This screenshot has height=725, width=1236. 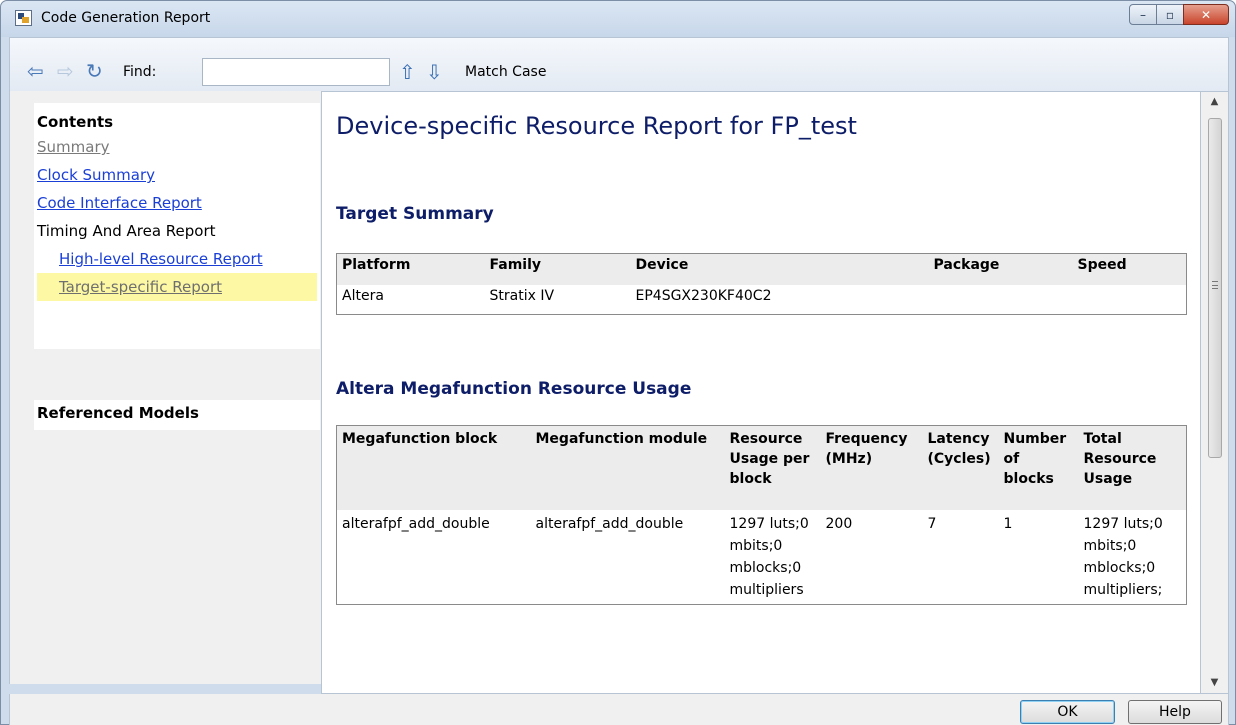 What do you see at coordinates (177, 287) in the screenshot?
I see `nav-target-specific-link: Target-specific Report` at bounding box center [177, 287].